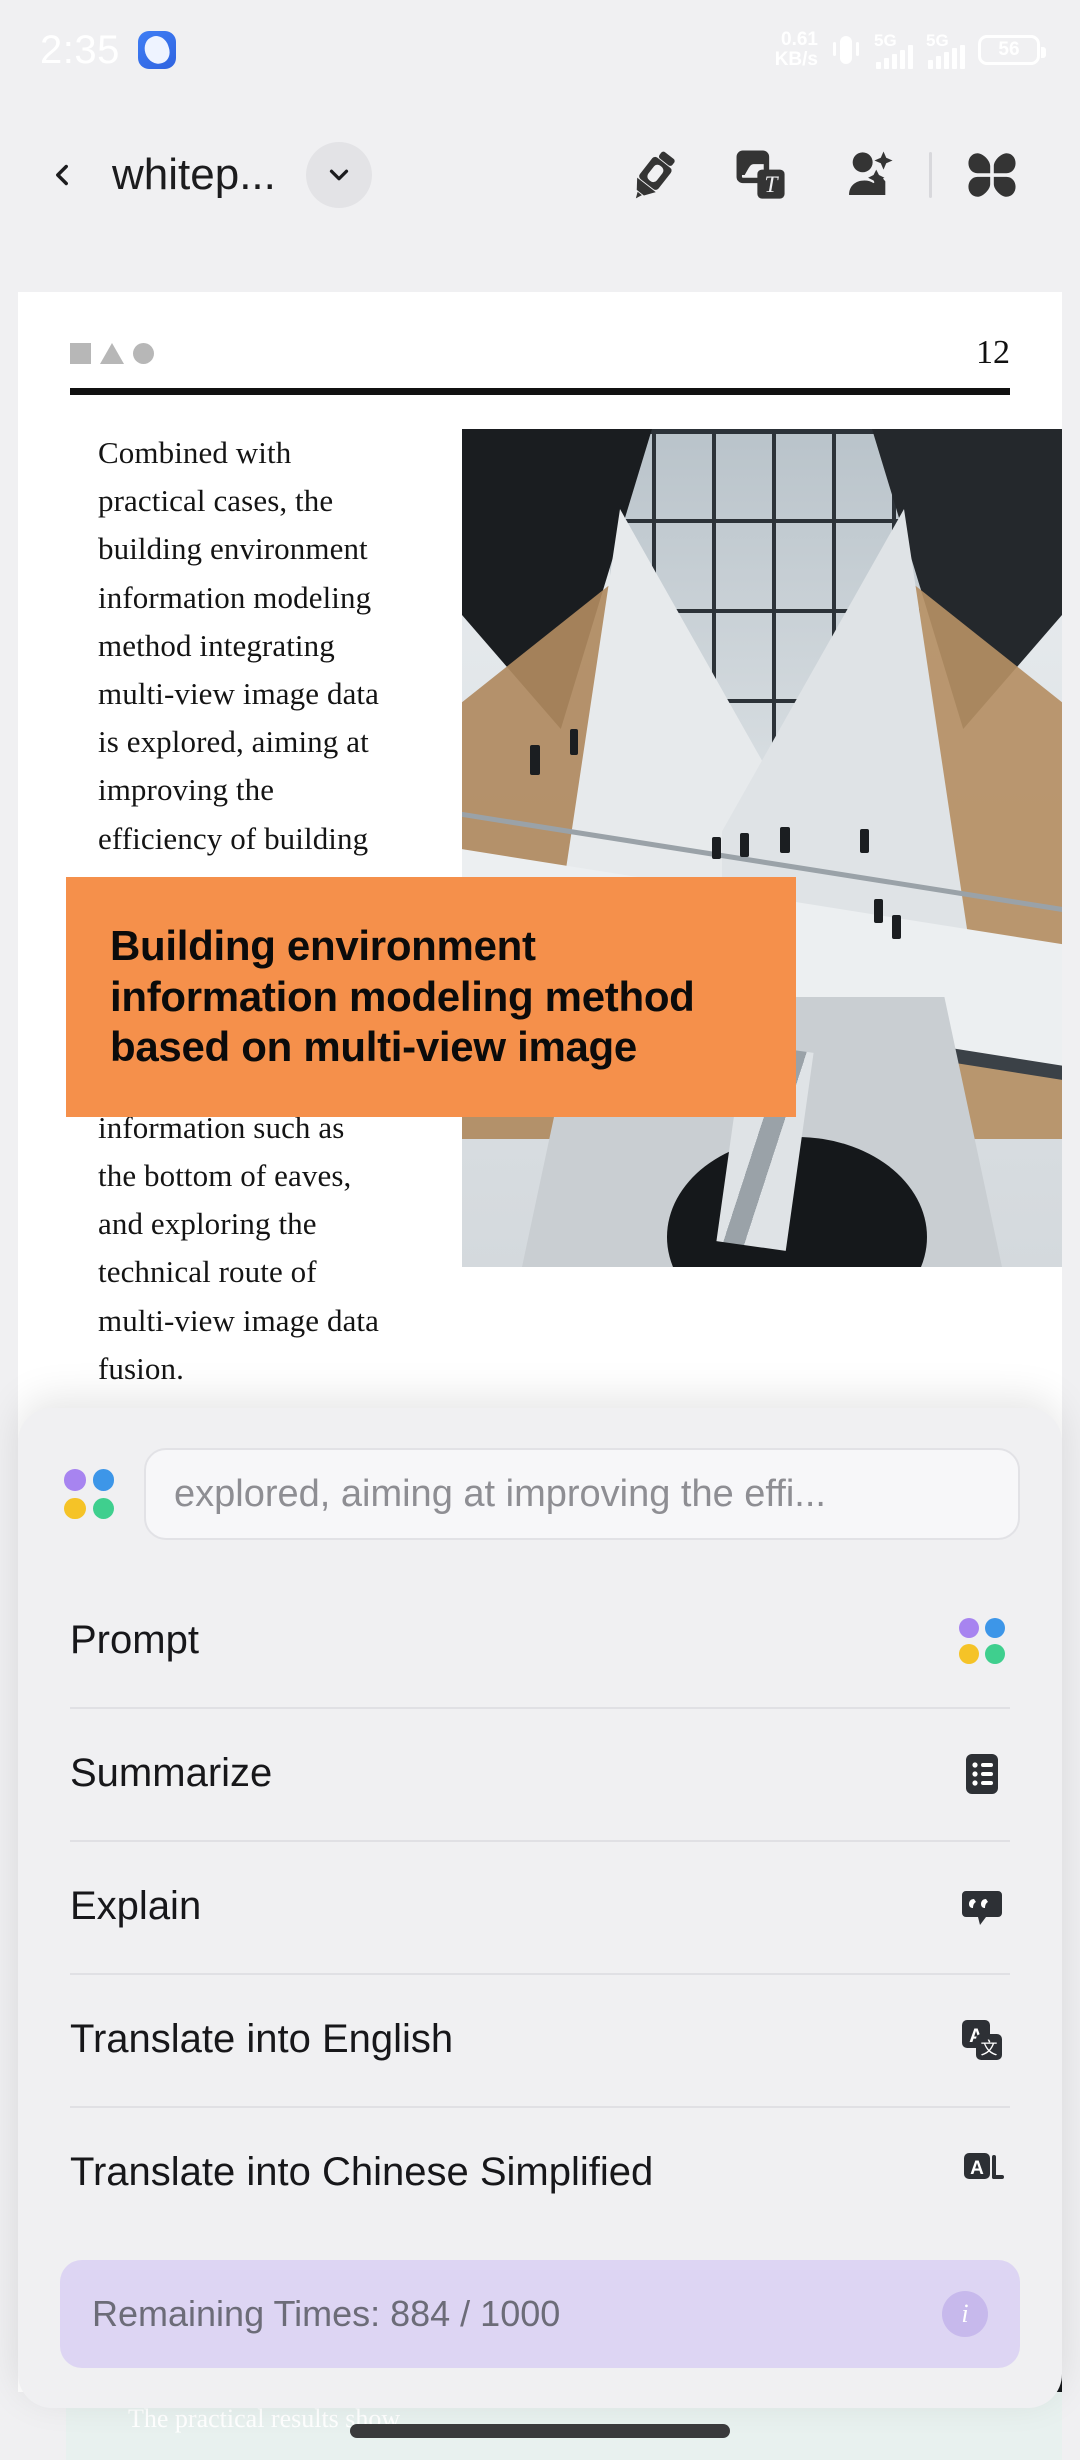  What do you see at coordinates (1009, 49) in the screenshot?
I see `battery-level: 56` at bounding box center [1009, 49].